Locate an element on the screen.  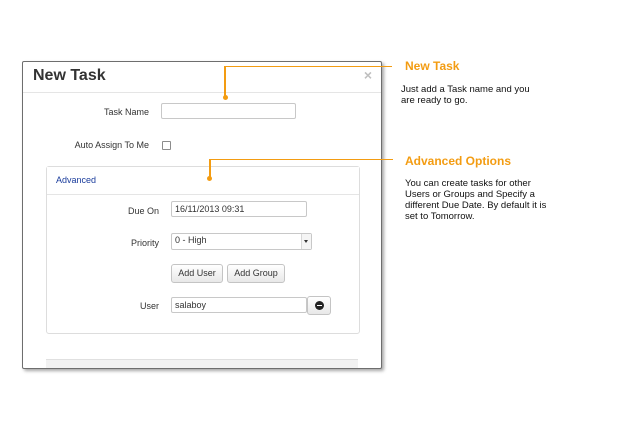
priority-label: Priority is located at coordinates (144, 243).